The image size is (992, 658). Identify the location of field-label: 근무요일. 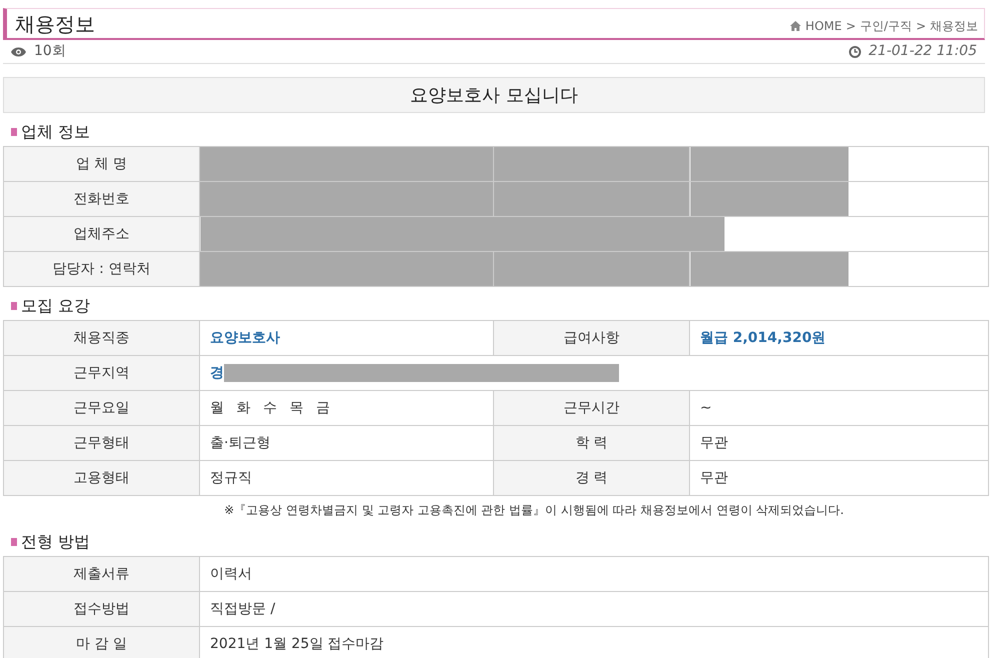
(102, 408).